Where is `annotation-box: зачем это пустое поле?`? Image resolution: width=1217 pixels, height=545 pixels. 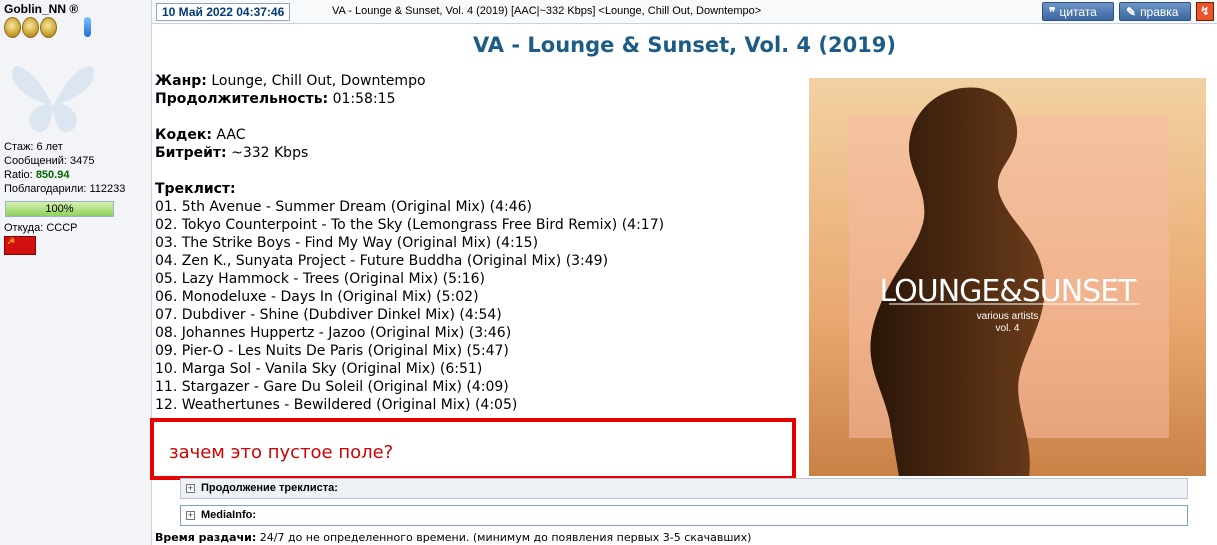 annotation-box: зачем это пустое поле? is located at coordinates (473, 449).